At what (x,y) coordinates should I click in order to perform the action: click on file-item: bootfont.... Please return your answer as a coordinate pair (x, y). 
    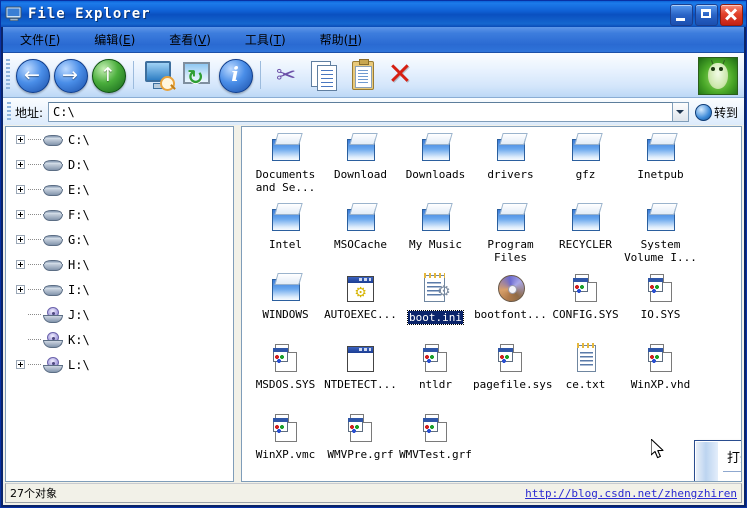
    Looking at the image, I should click on (510, 297).